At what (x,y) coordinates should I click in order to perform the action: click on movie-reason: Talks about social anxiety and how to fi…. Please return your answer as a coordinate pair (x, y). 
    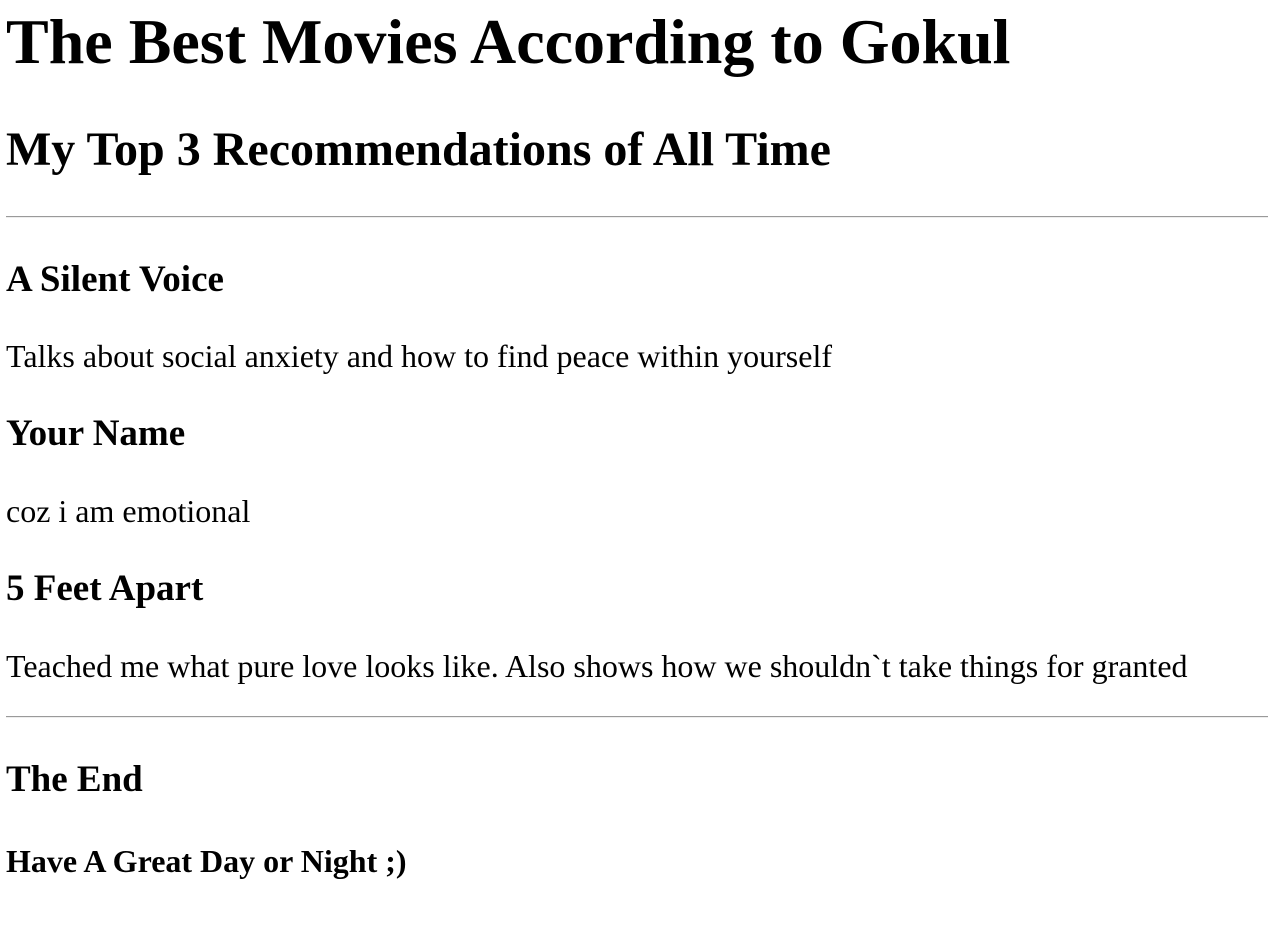
    Looking at the image, I should click on (419, 356).